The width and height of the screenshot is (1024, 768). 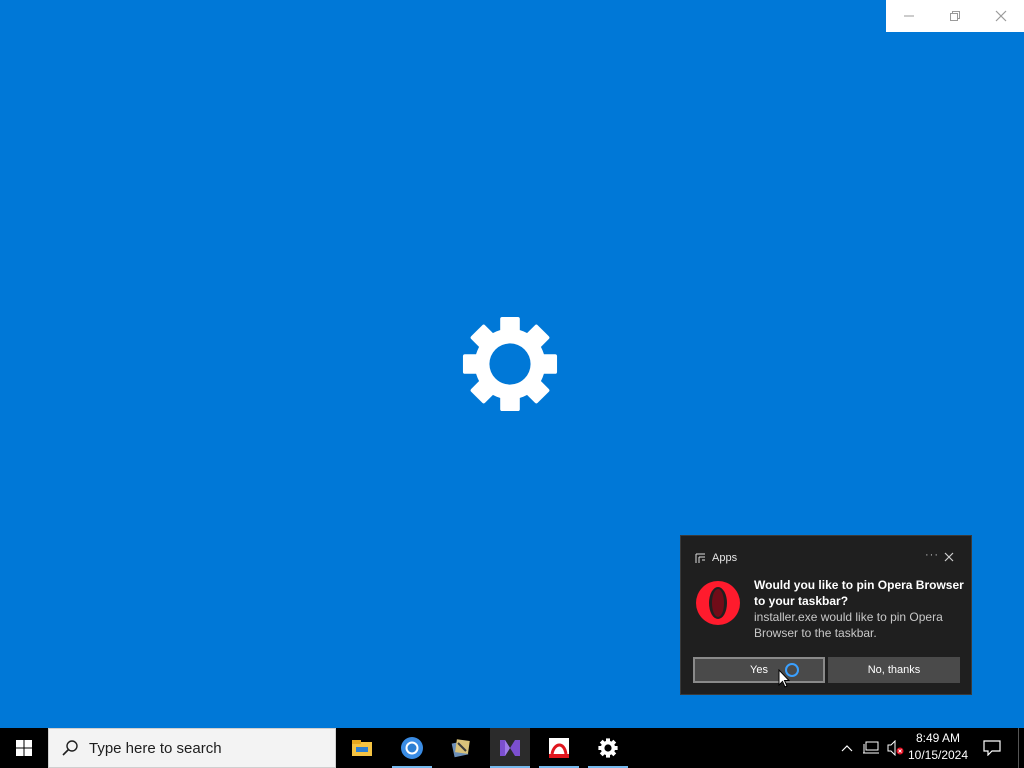 What do you see at coordinates (718, 603) in the screenshot?
I see `opera-logo-icon` at bounding box center [718, 603].